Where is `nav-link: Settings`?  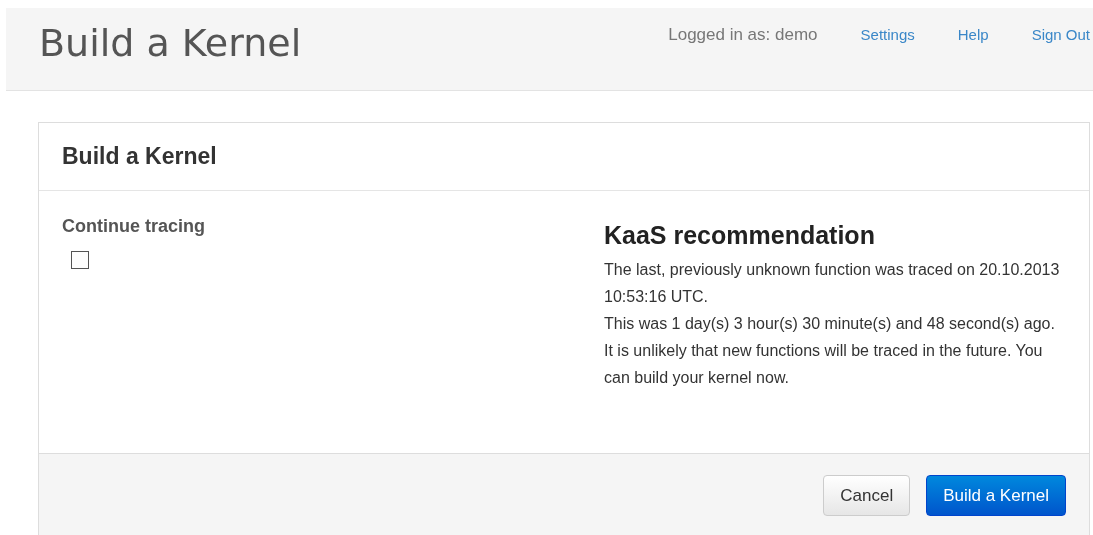 nav-link: Settings is located at coordinates (887, 34).